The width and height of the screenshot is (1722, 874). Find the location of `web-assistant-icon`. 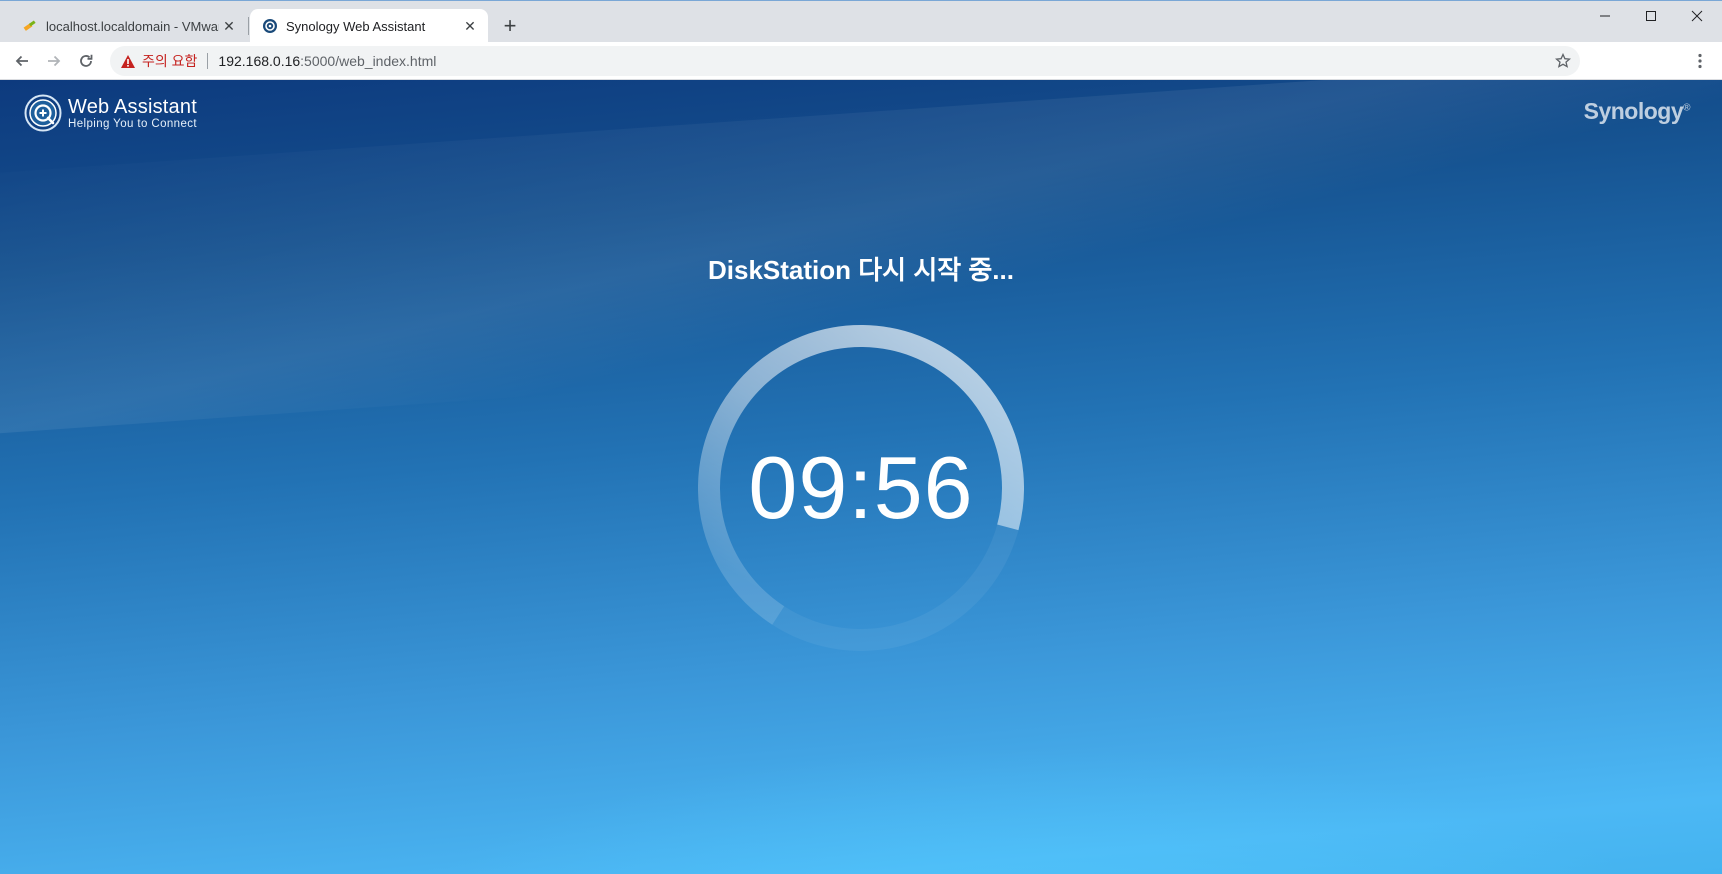

web-assistant-icon is located at coordinates (43, 113).